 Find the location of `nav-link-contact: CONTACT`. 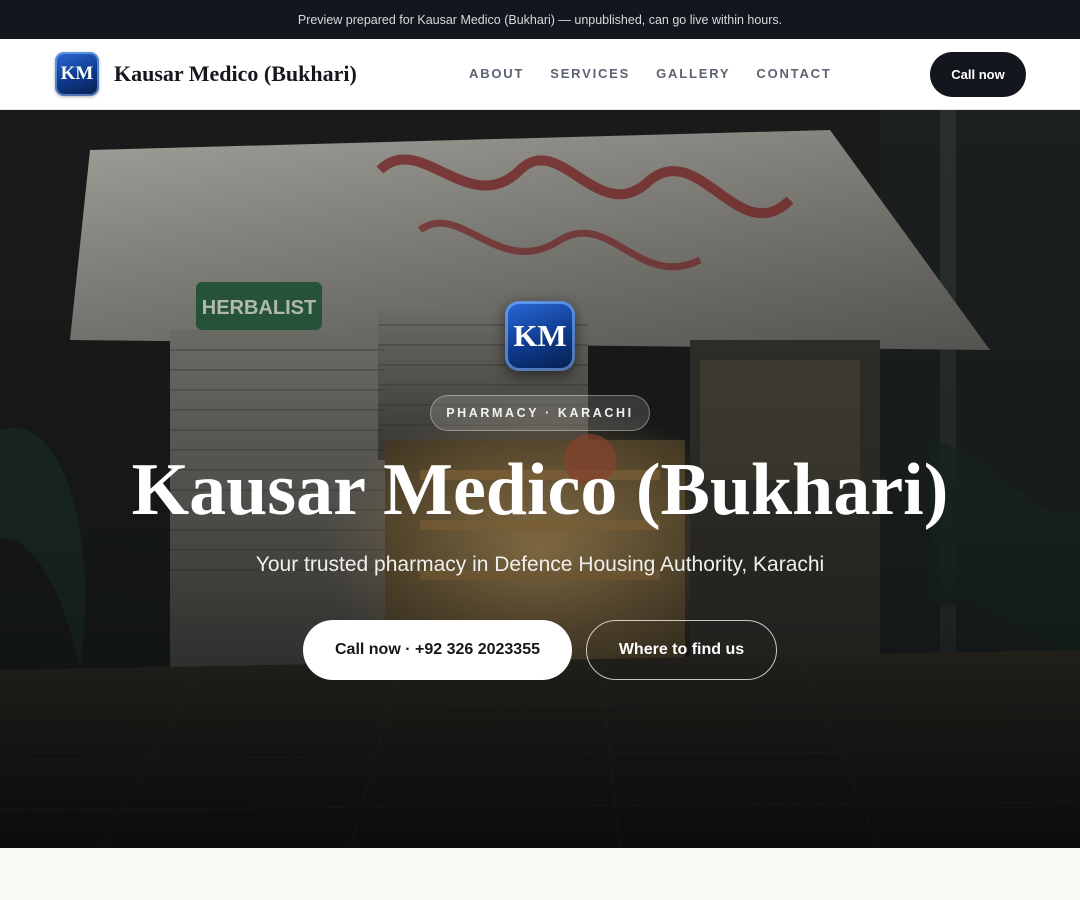

nav-link-contact: CONTACT is located at coordinates (793, 73).